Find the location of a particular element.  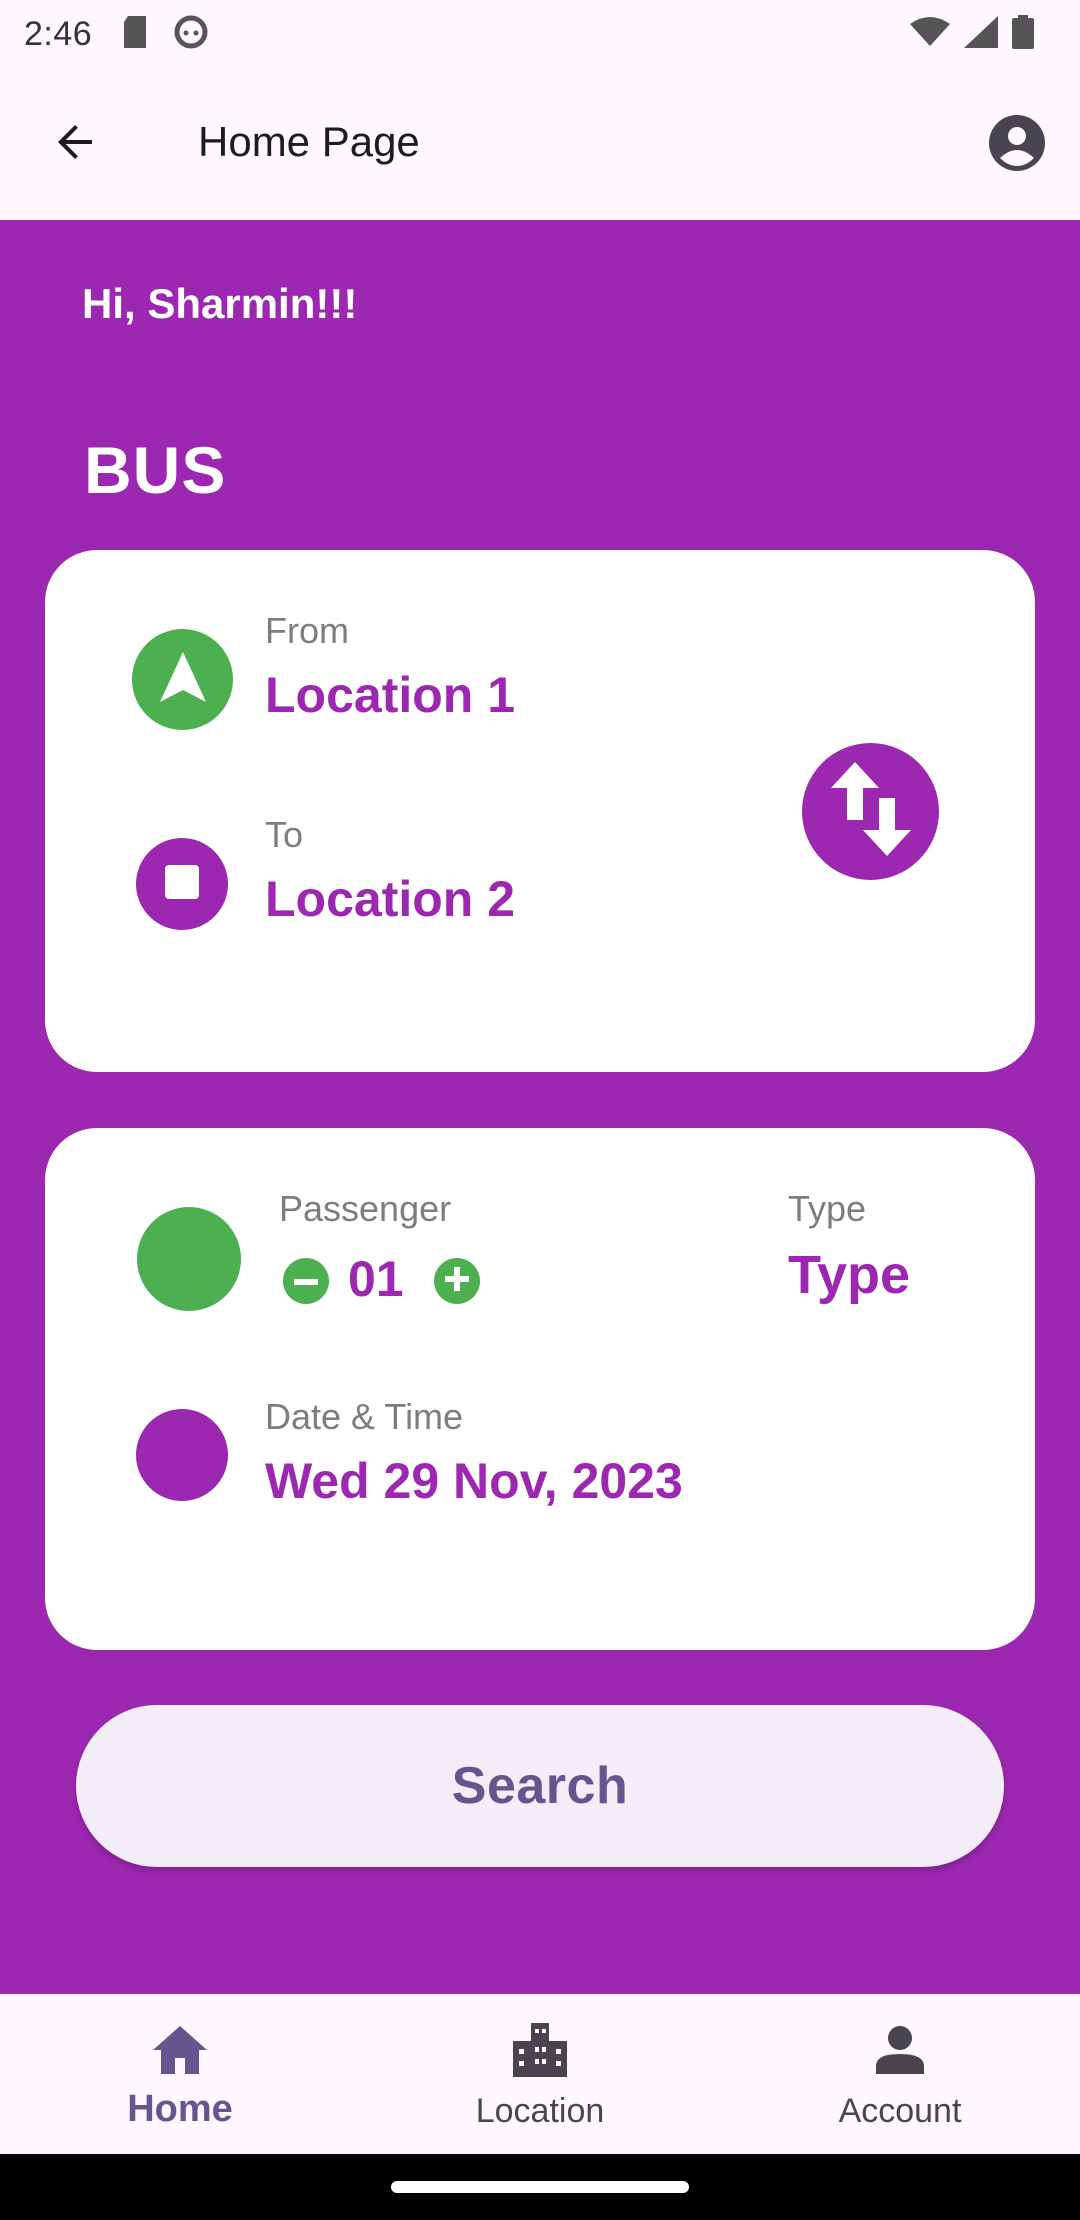

swap-vert-icon is located at coordinates (870, 811).